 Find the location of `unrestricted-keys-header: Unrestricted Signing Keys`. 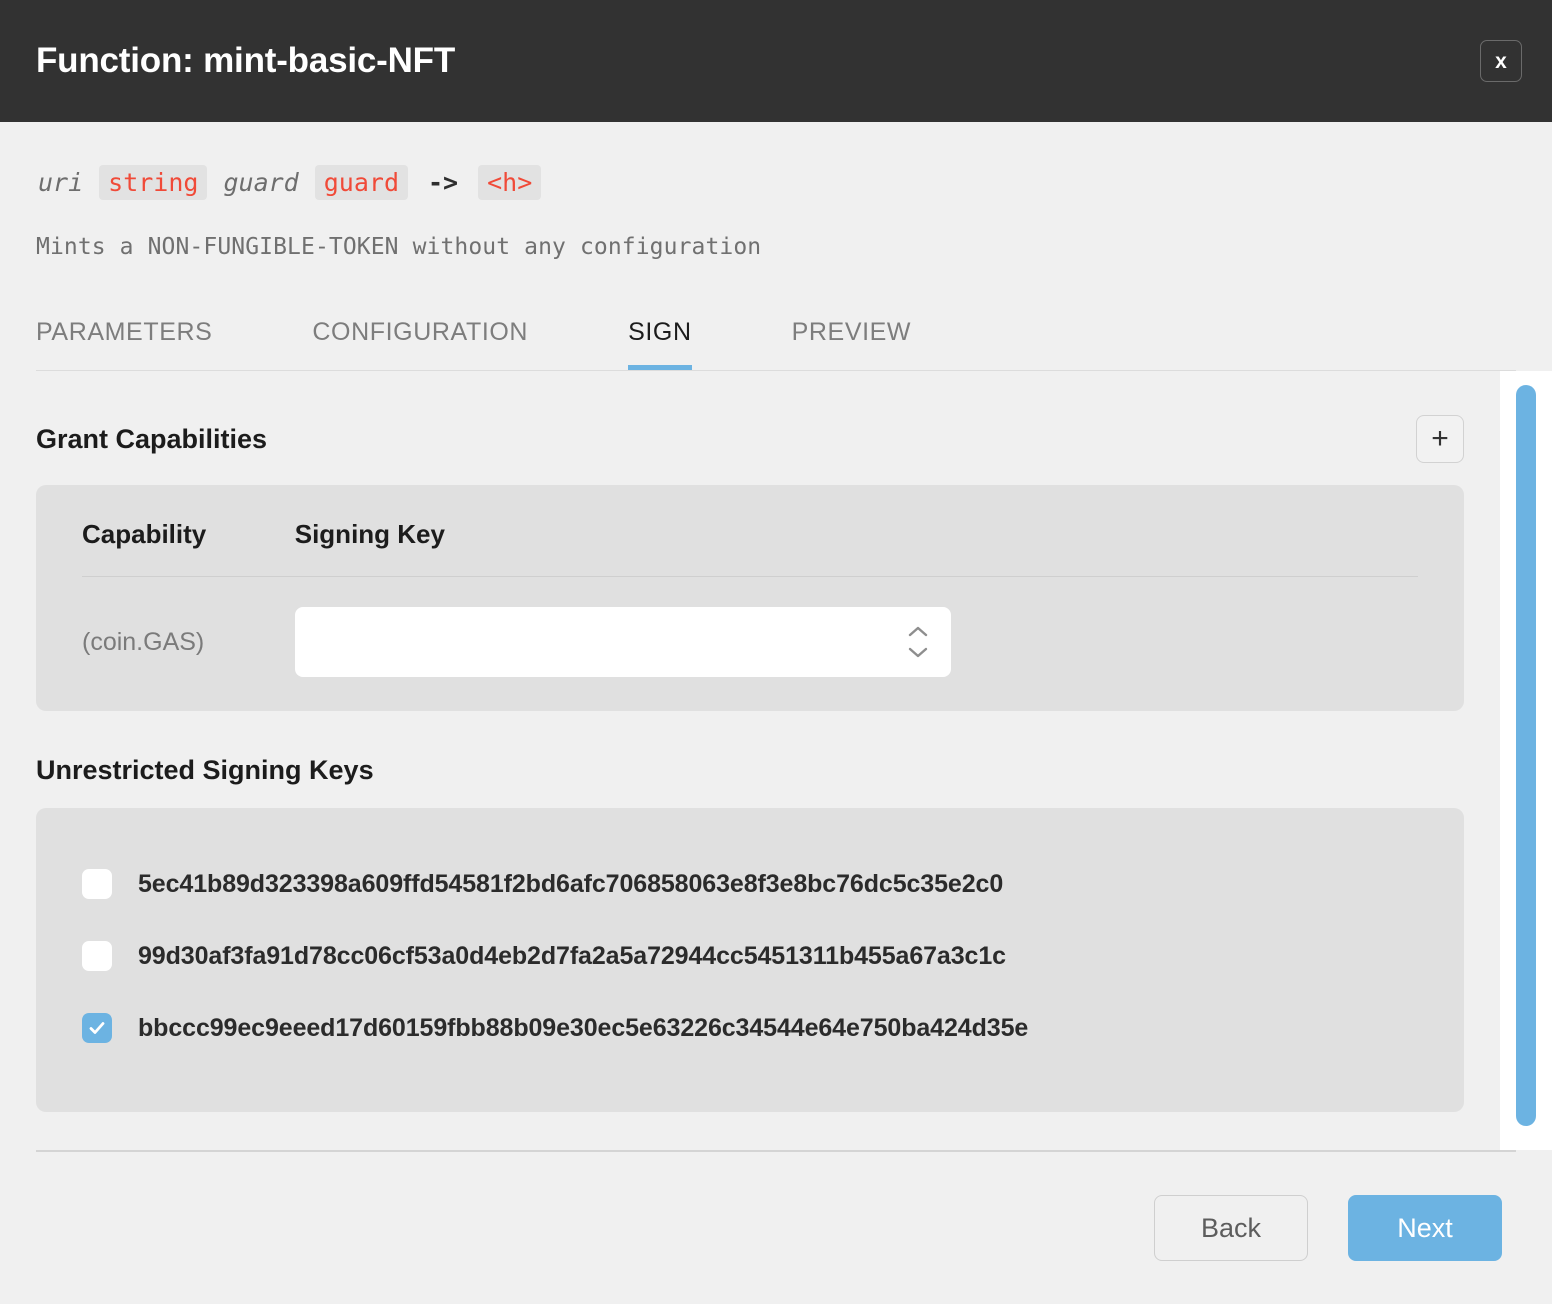

unrestricted-keys-header: Unrestricted Signing Keys is located at coordinates (750, 770).